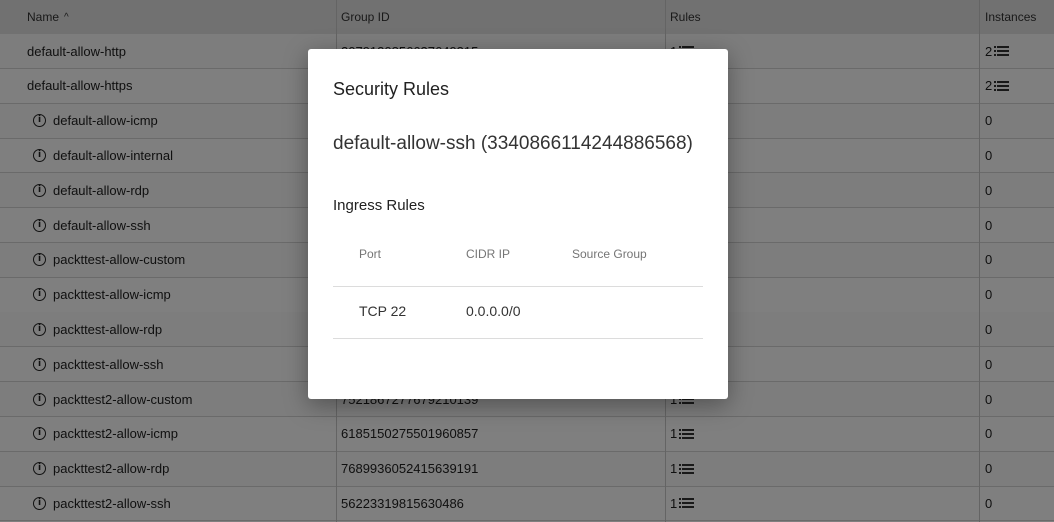 The height and width of the screenshot is (522, 1054). I want to click on rules-column-cidr: CIDR IP, so click(488, 254).